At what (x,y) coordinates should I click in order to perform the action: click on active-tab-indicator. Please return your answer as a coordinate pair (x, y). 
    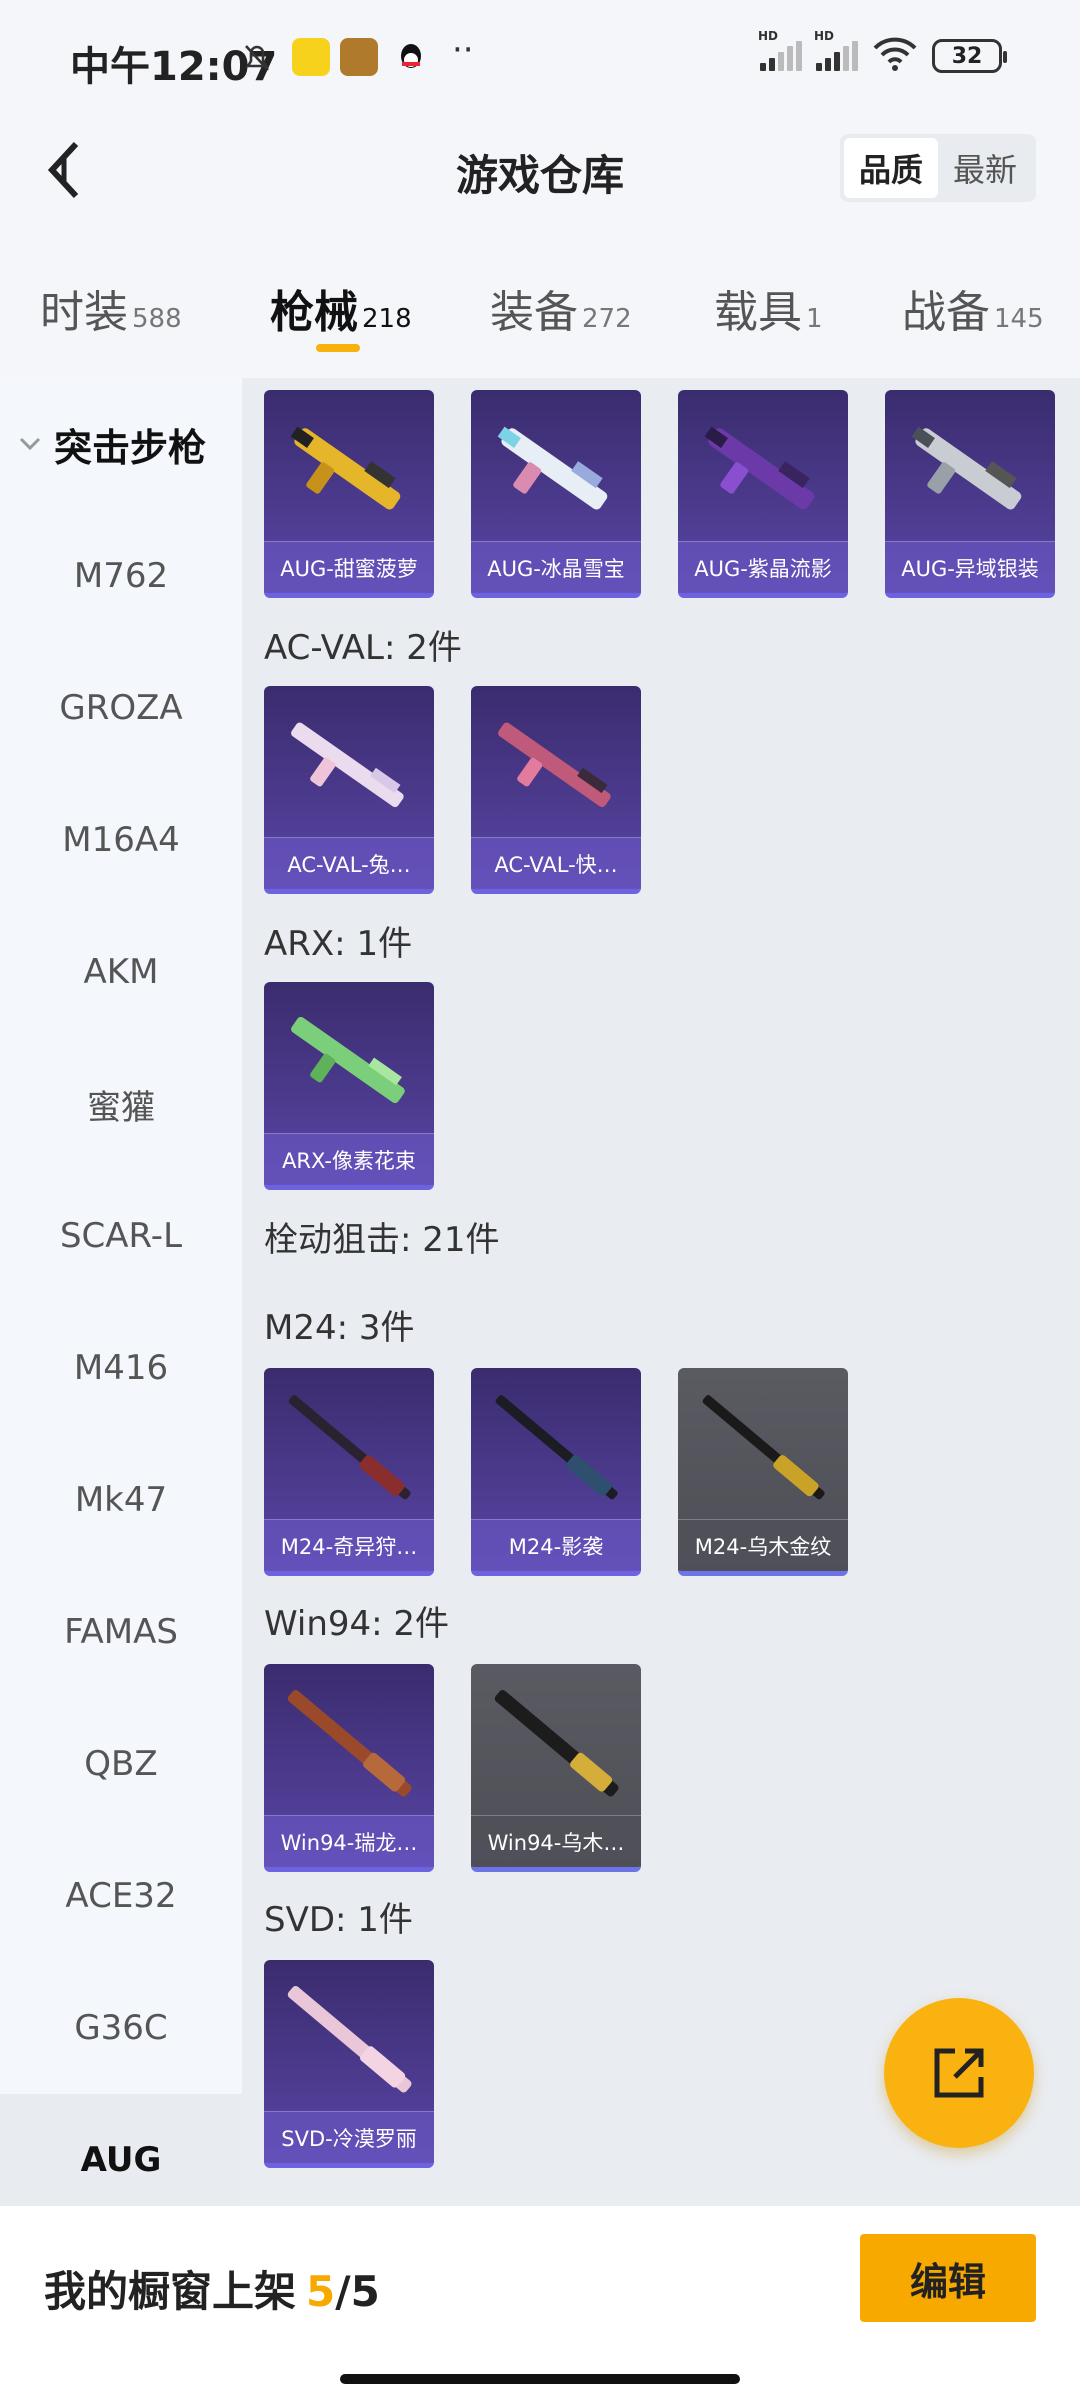
    Looking at the image, I should click on (338, 348).